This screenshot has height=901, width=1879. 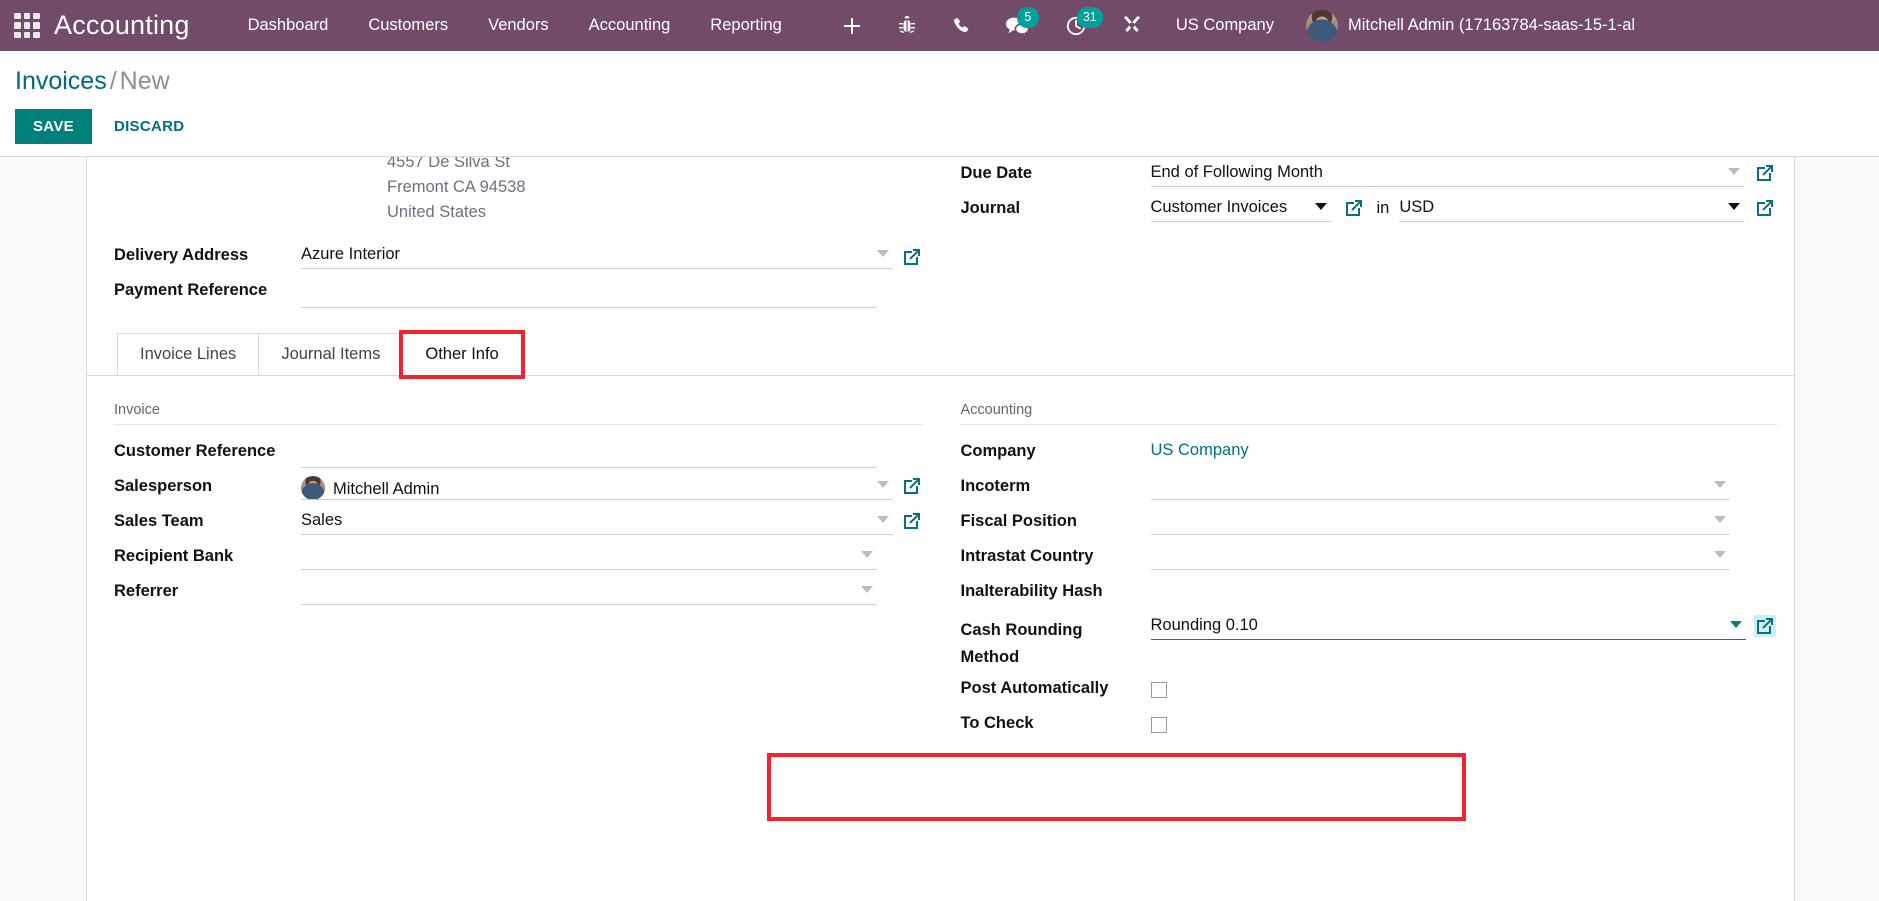 What do you see at coordinates (746, 25) in the screenshot?
I see `nav-item-reporting: Reporting` at bounding box center [746, 25].